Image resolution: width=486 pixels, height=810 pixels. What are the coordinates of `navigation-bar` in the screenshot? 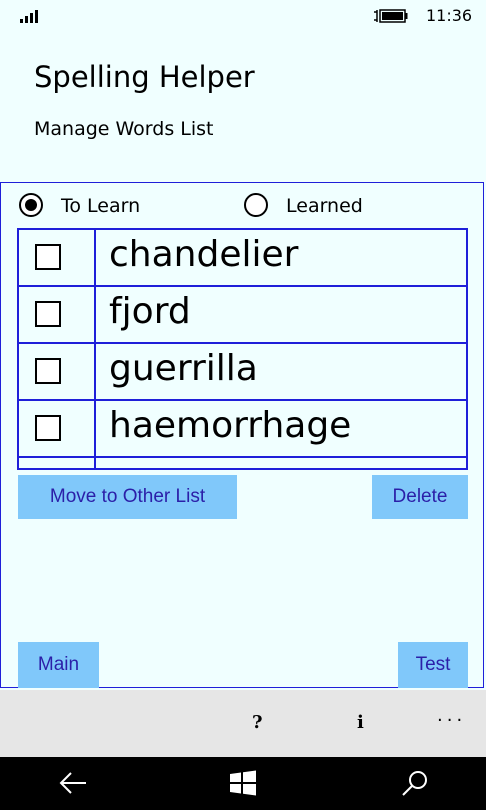 It's located at (243, 783).